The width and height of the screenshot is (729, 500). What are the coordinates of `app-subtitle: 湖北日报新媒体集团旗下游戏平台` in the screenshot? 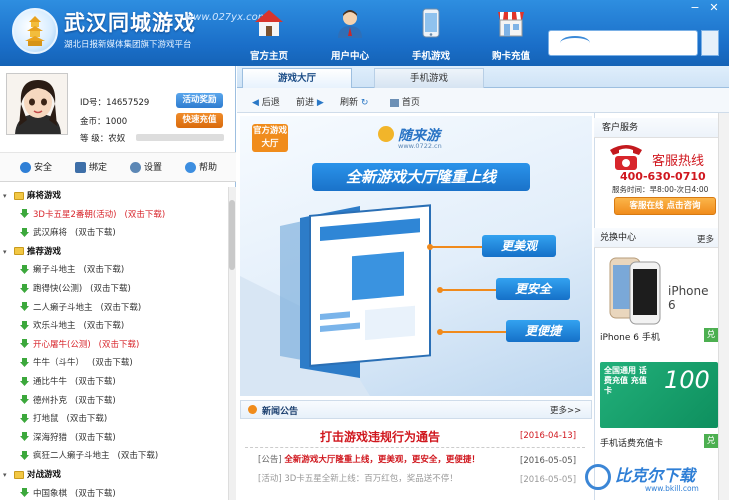 It's located at (128, 45).